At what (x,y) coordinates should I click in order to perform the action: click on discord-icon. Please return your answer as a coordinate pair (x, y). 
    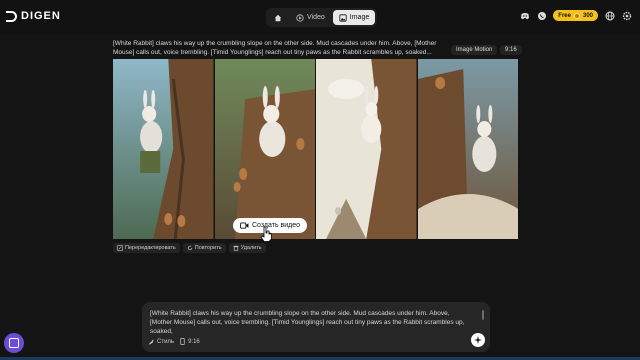
    Looking at the image, I should click on (524, 15).